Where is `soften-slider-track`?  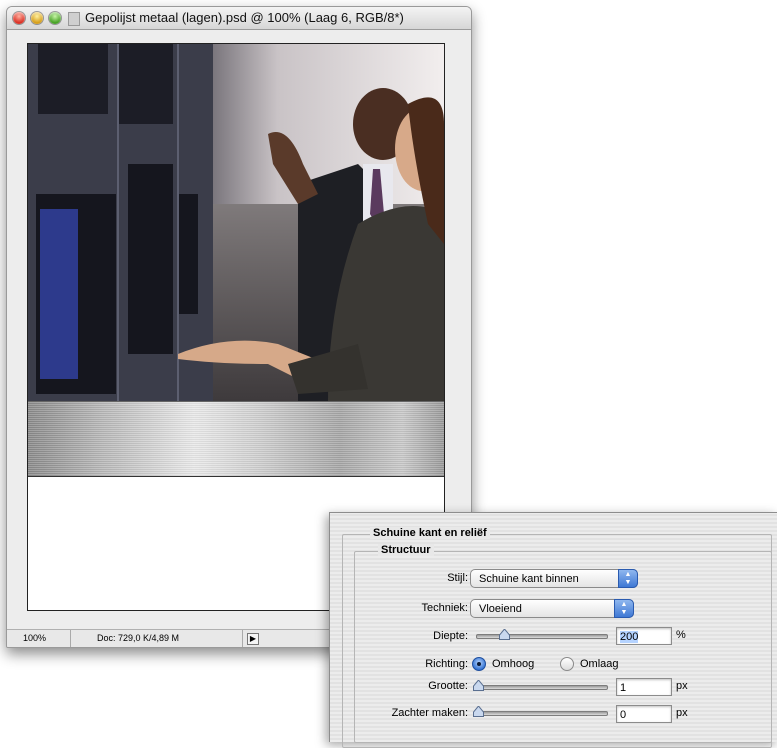 soften-slider-track is located at coordinates (542, 713).